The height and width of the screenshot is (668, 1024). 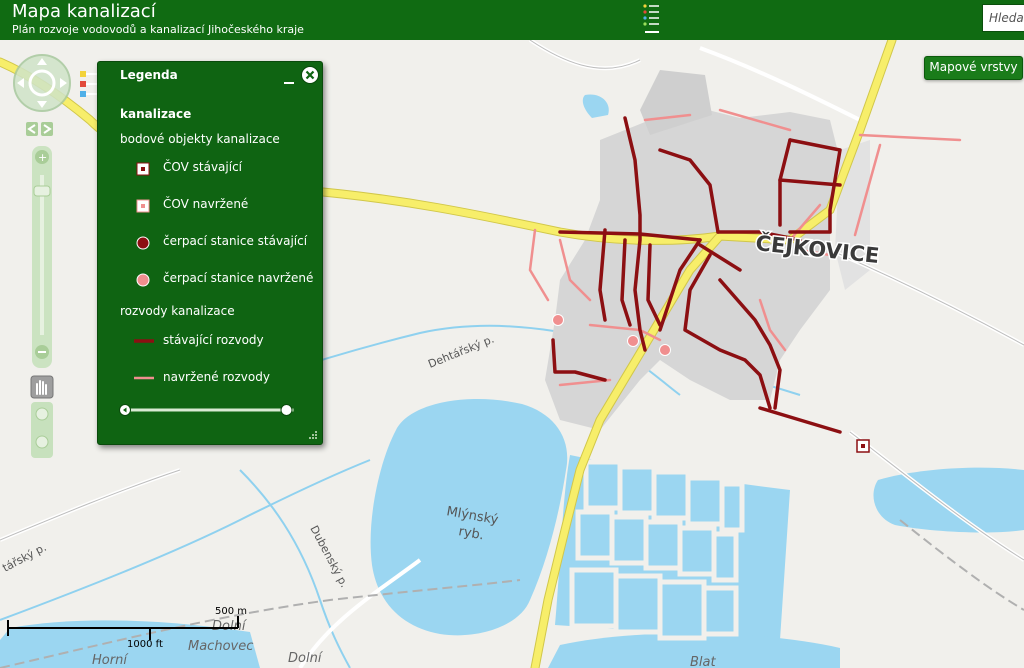 What do you see at coordinates (231, 611) in the screenshot?
I see `scale-metric: 500 m` at bounding box center [231, 611].